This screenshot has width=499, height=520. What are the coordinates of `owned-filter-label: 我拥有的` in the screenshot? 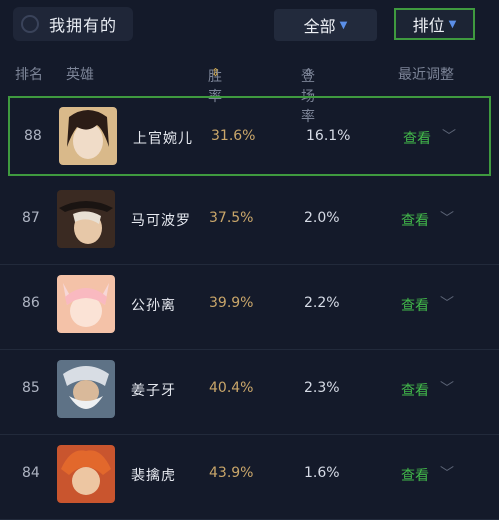 It's located at (83, 25).